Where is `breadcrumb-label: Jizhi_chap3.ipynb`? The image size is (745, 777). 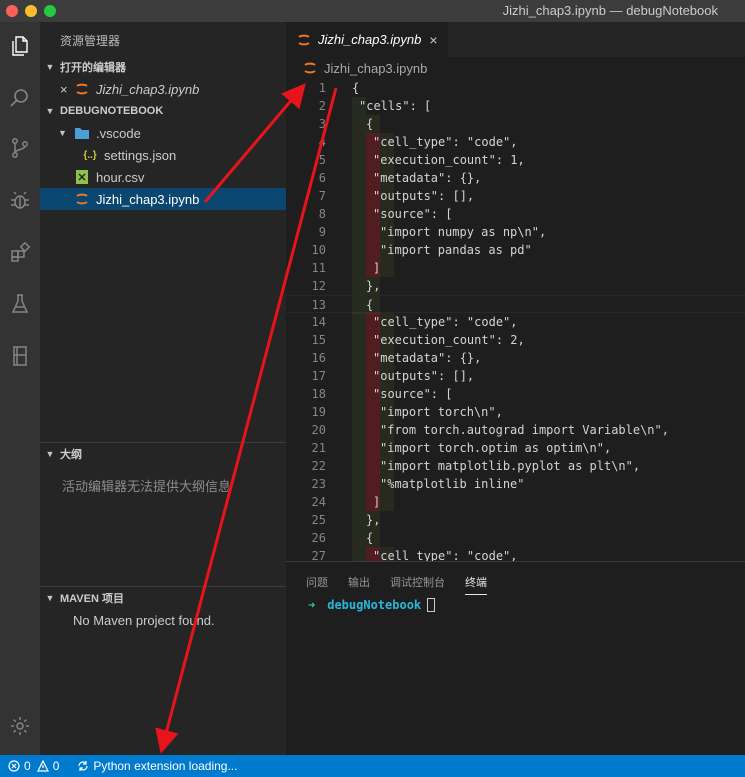
breadcrumb-label: Jizhi_chap3.ipynb is located at coordinates (376, 68).